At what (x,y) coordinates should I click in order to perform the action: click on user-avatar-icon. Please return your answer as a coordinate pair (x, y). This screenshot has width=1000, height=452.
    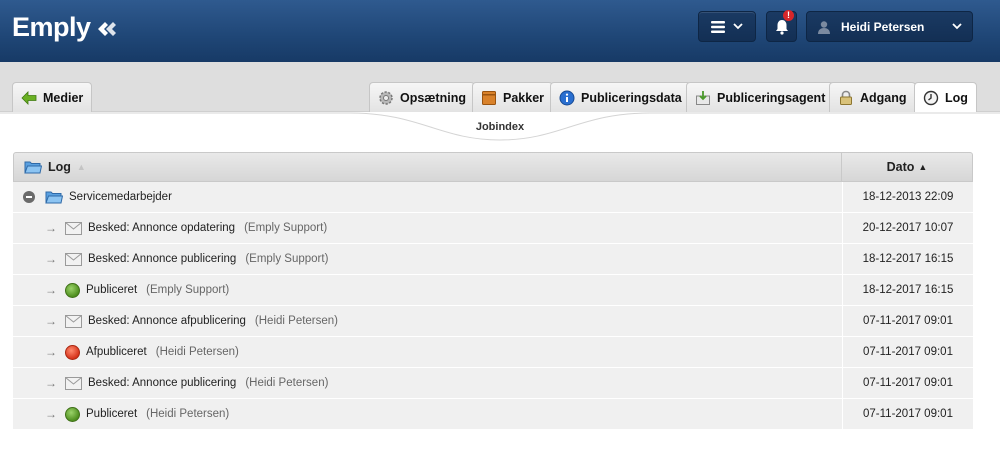
    Looking at the image, I should click on (824, 27).